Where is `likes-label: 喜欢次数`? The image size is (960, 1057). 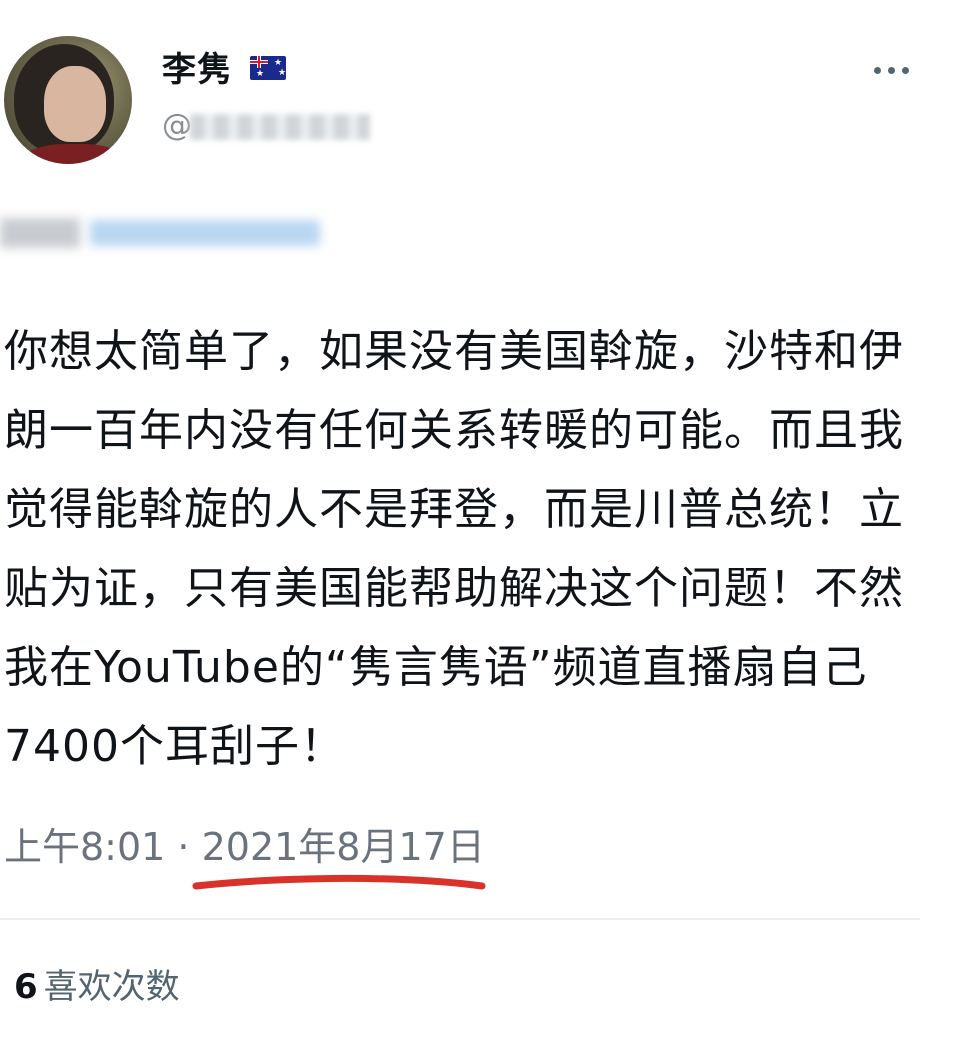
likes-label: 喜欢次数 is located at coordinates (111, 987).